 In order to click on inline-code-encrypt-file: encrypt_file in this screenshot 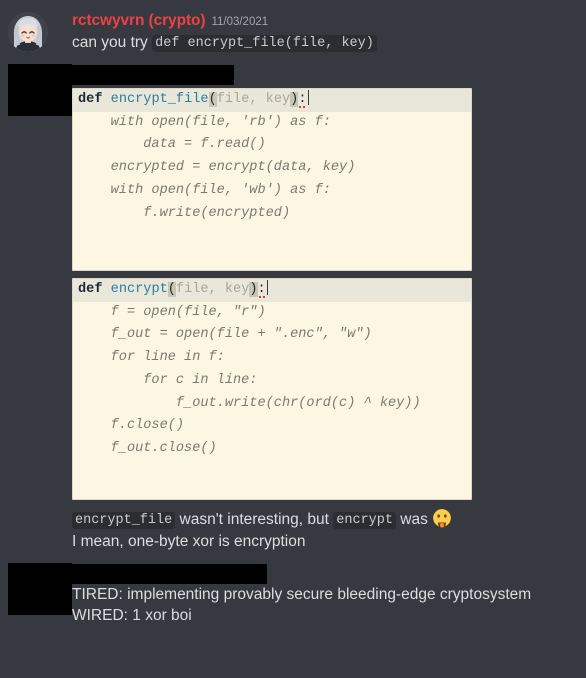, I will do `click(124, 520)`.